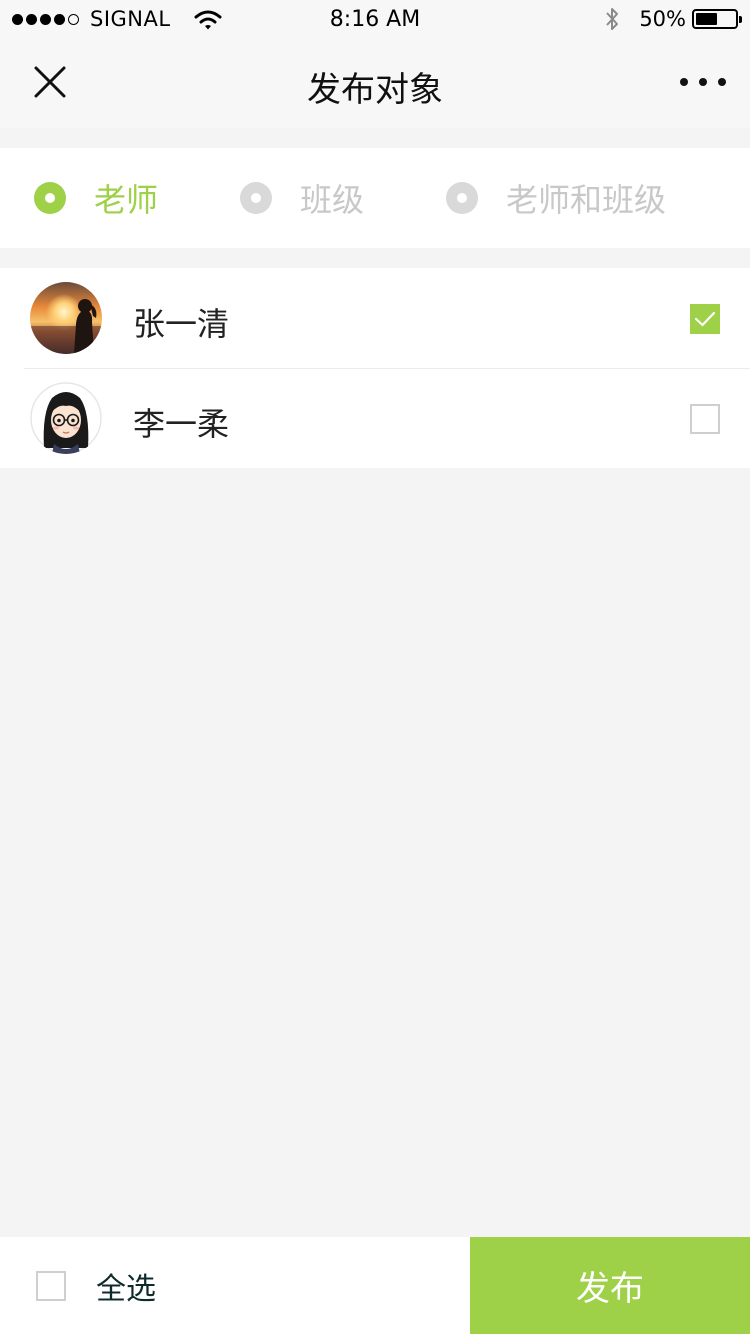 The width and height of the screenshot is (750, 1334). I want to click on select-all-checkbox, so click(51, 1285).